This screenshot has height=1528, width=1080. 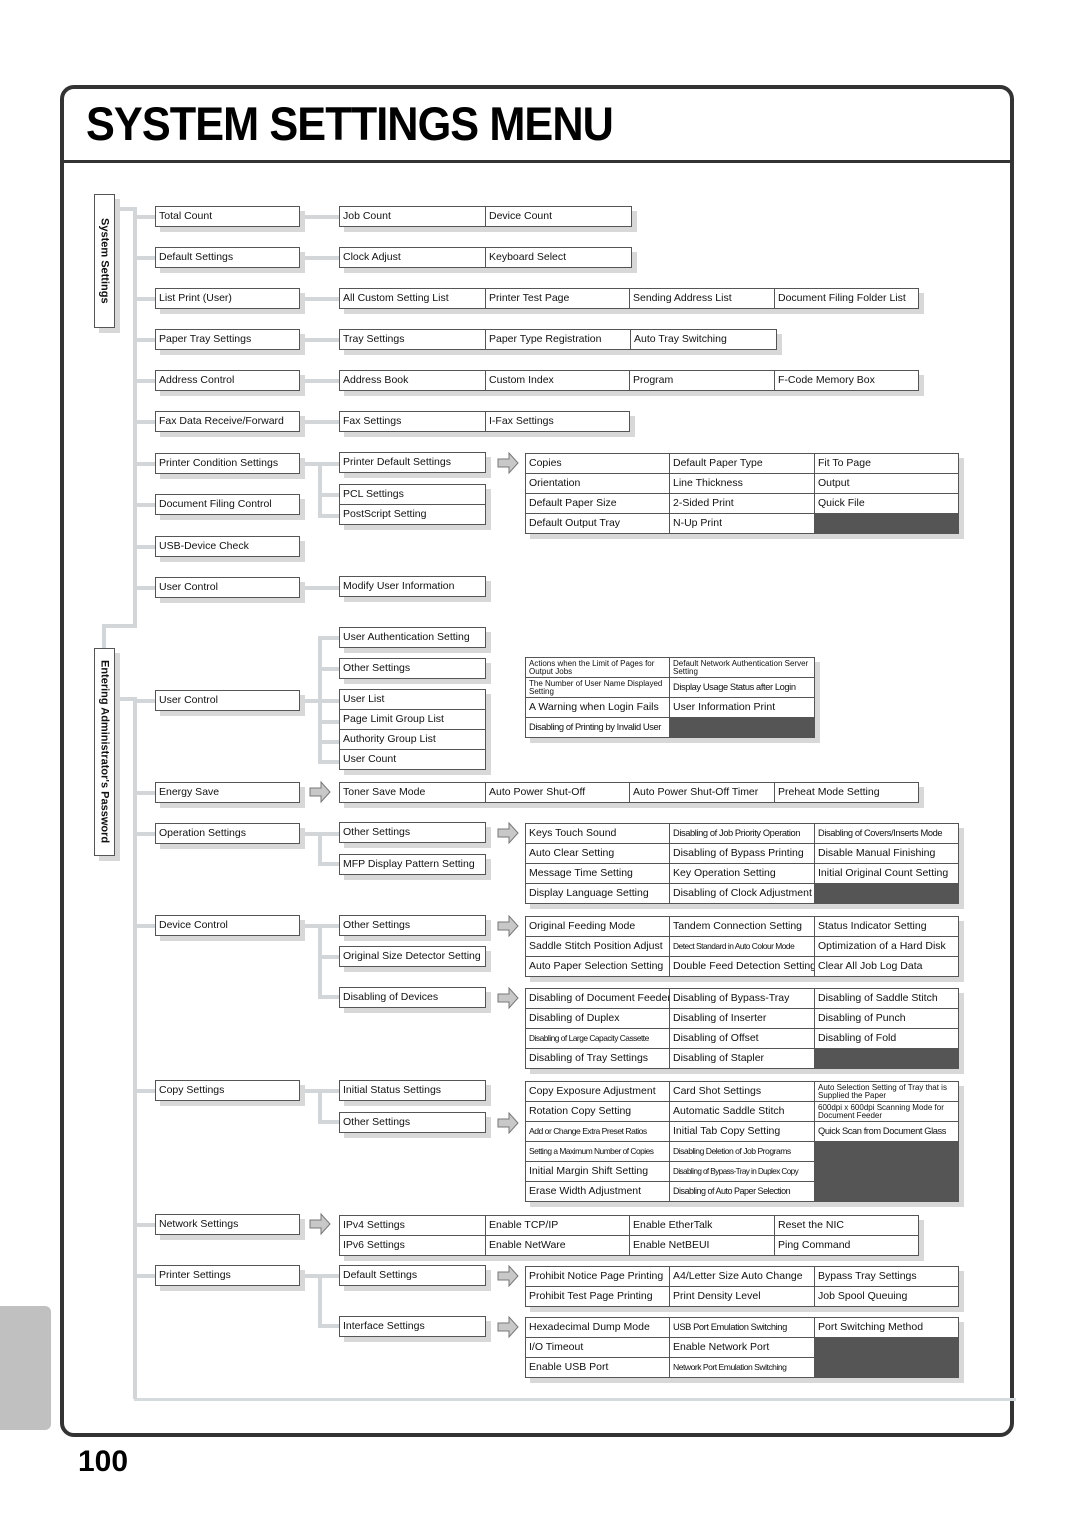 I want to click on option-detect-standard-auto-colour: Detect Standard in Auto Colour Mode, so click(x=742, y=946).